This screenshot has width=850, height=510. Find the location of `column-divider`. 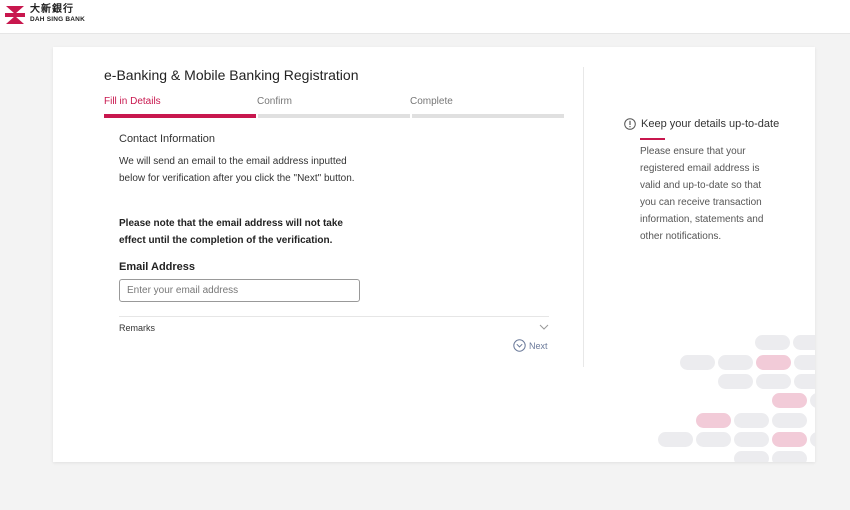

column-divider is located at coordinates (583, 217).